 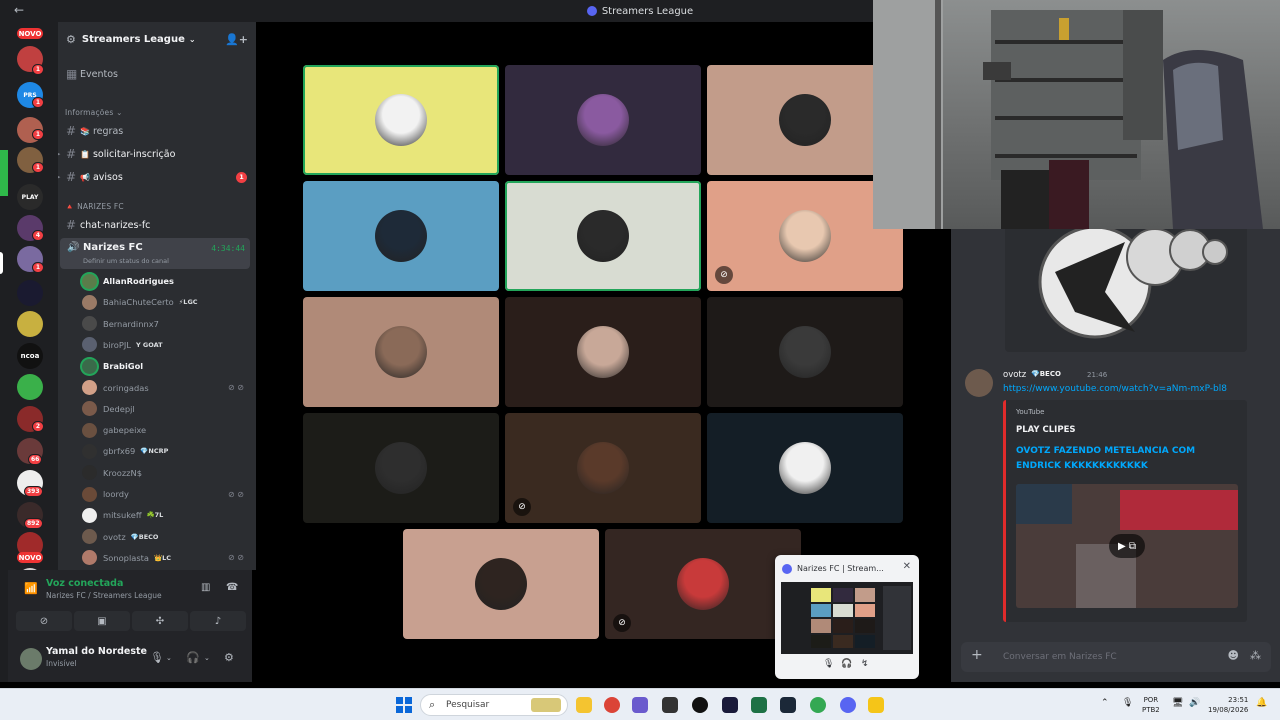 What do you see at coordinates (157, 225) in the screenshot?
I see `channel-chat-narizes: # chat-narizes-fc` at bounding box center [157, 225].